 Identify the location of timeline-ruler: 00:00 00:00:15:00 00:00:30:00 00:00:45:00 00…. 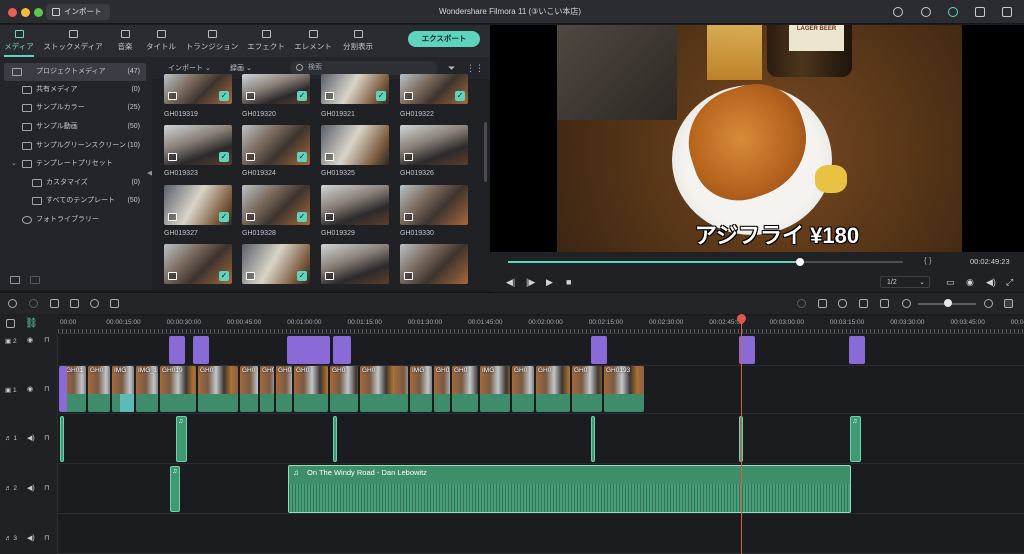
(541, 325).